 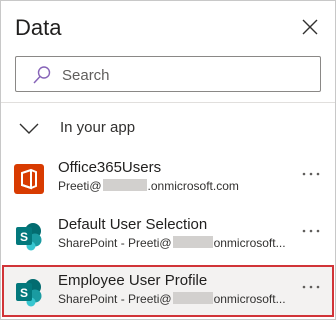 What do you see at coordinates (38, 27) in the screenshot?
I see `pane-title: Data` at bounding box center [38, 27].